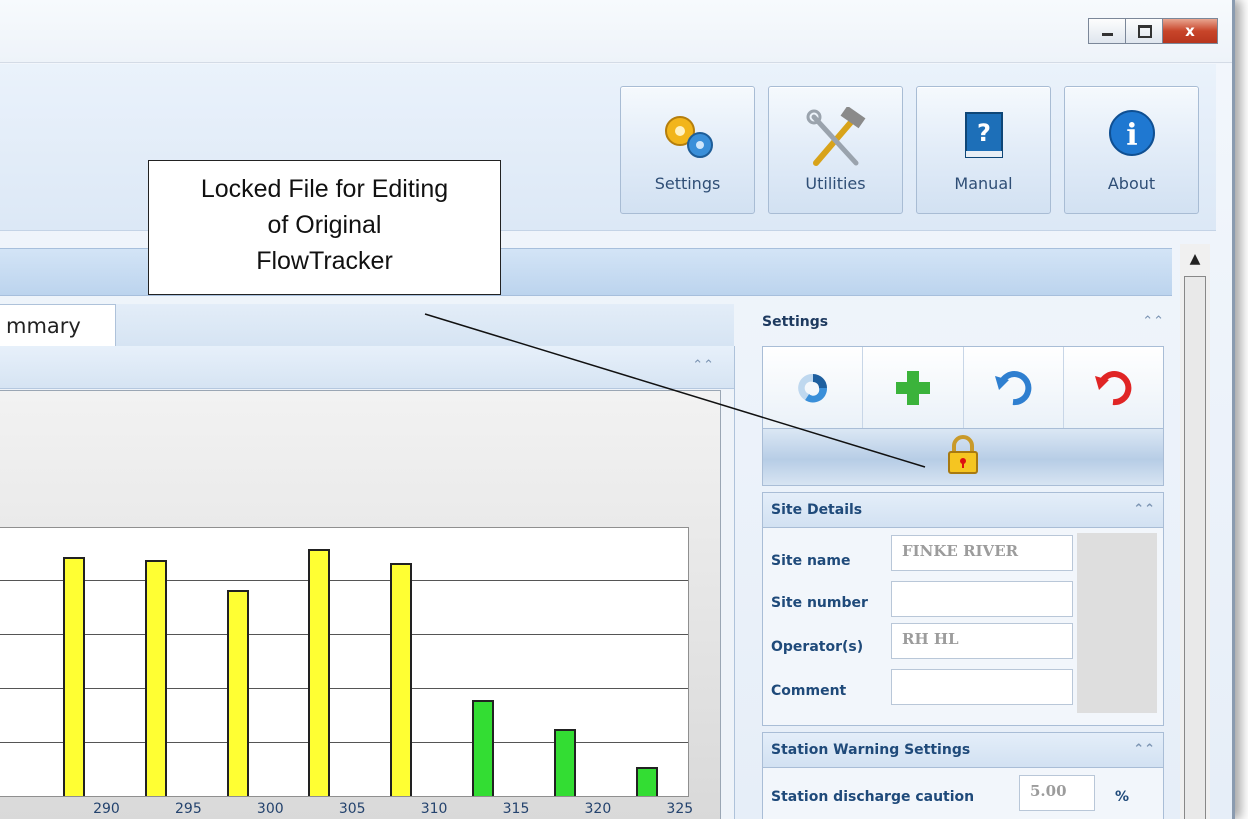 This screenshot has width=1248, height=819. What do you see at coordinates (795, 322) in the screenshot?
I see `settings-panel-title: Settings` at bounding box center [795, 322].